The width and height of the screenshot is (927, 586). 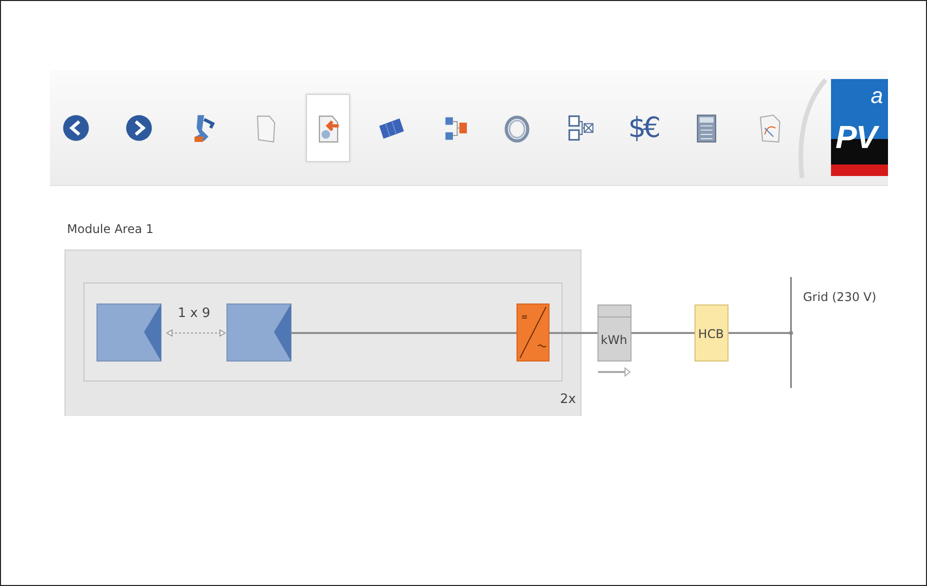 What do you see at coordinates (328, 128) in the screenshot?
I see `toolbar-button` at bounding box center [328, 128].